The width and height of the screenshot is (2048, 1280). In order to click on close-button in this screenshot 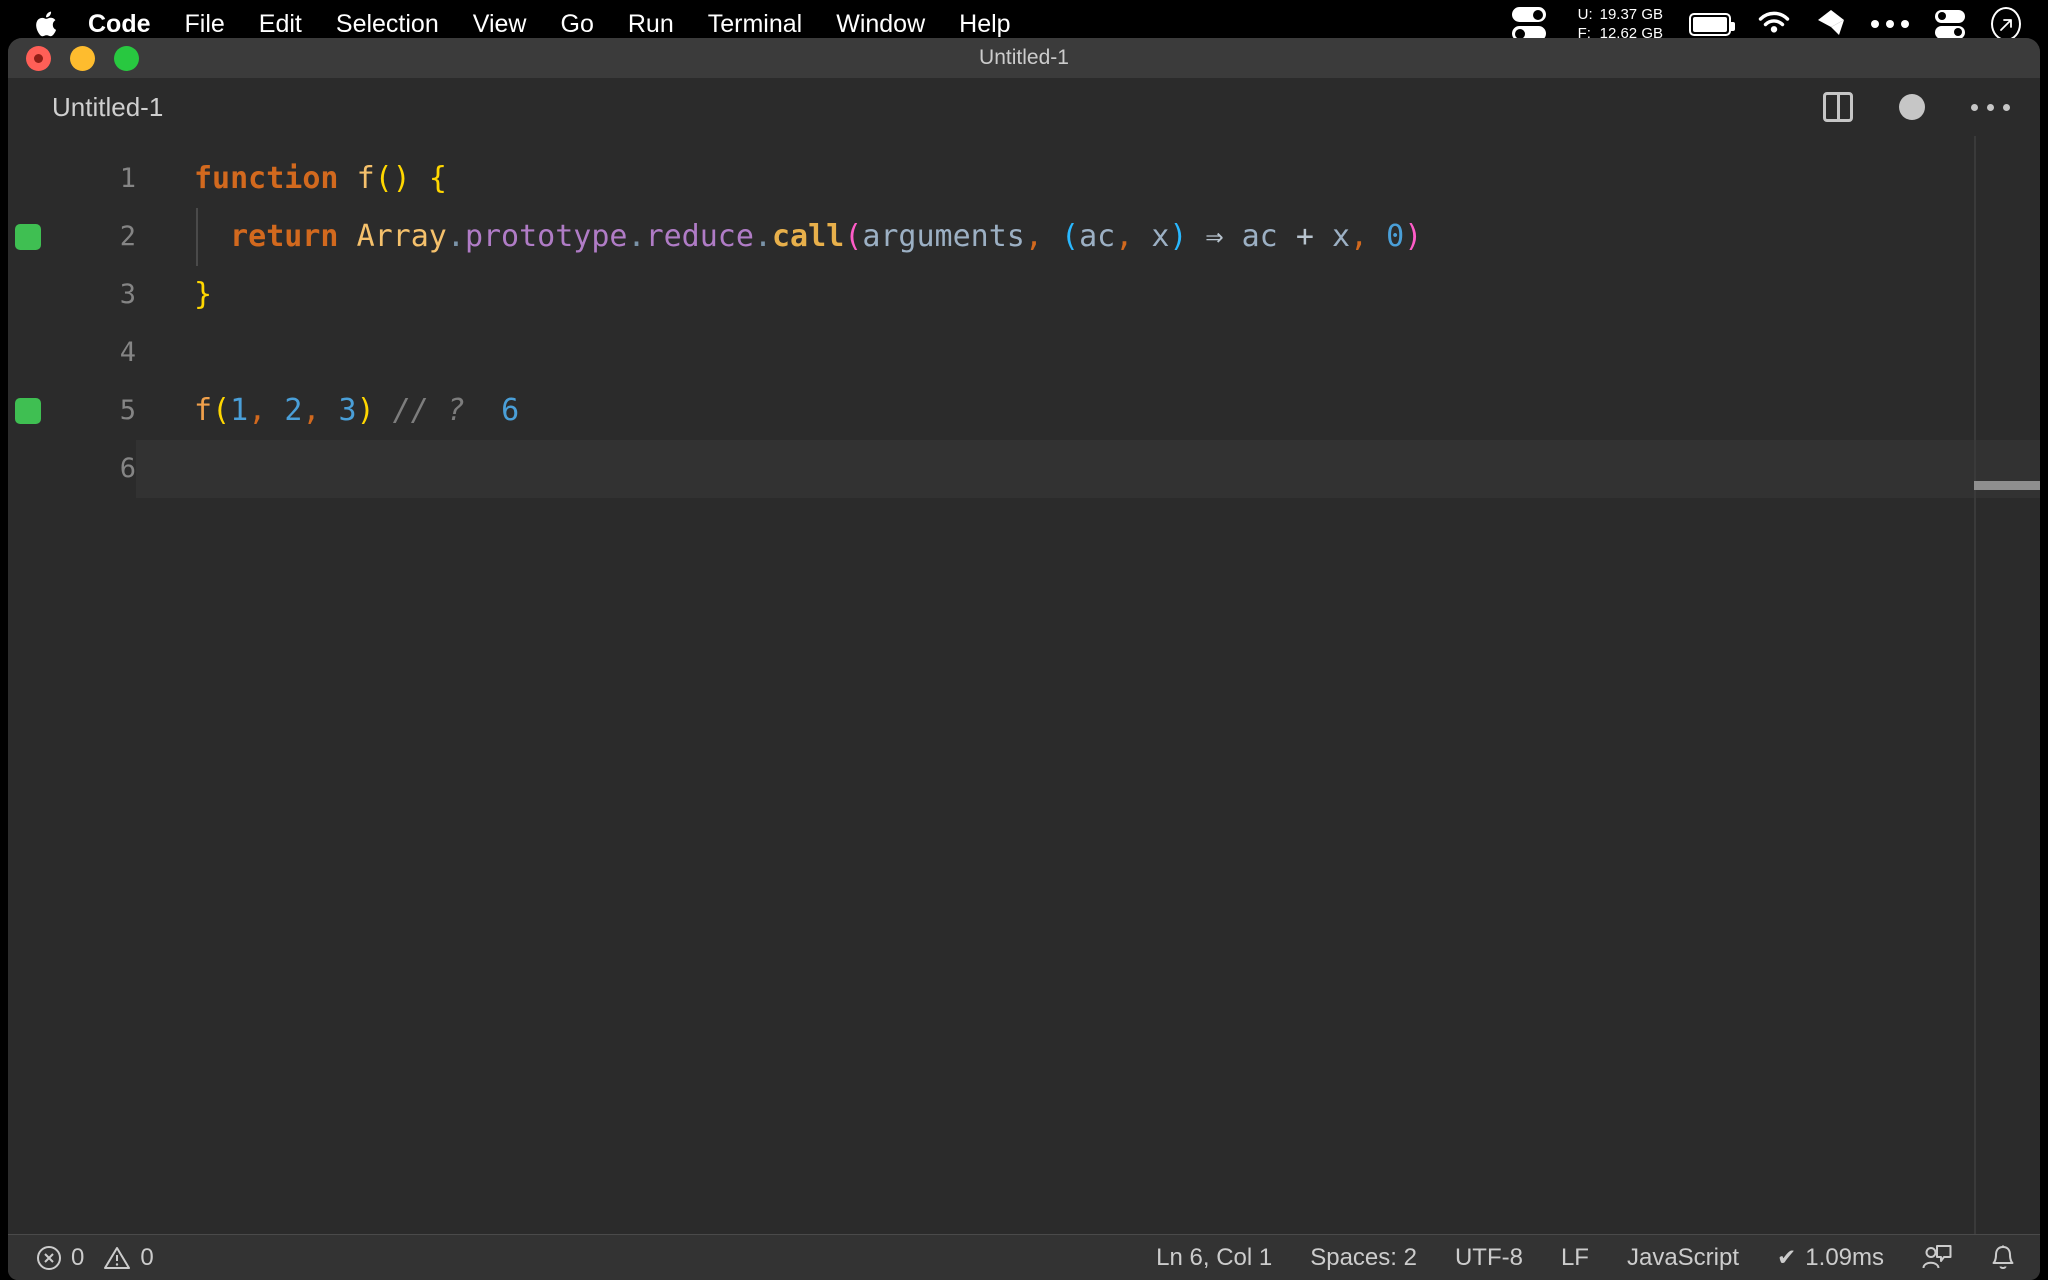, I will do `click(38, 58)`.